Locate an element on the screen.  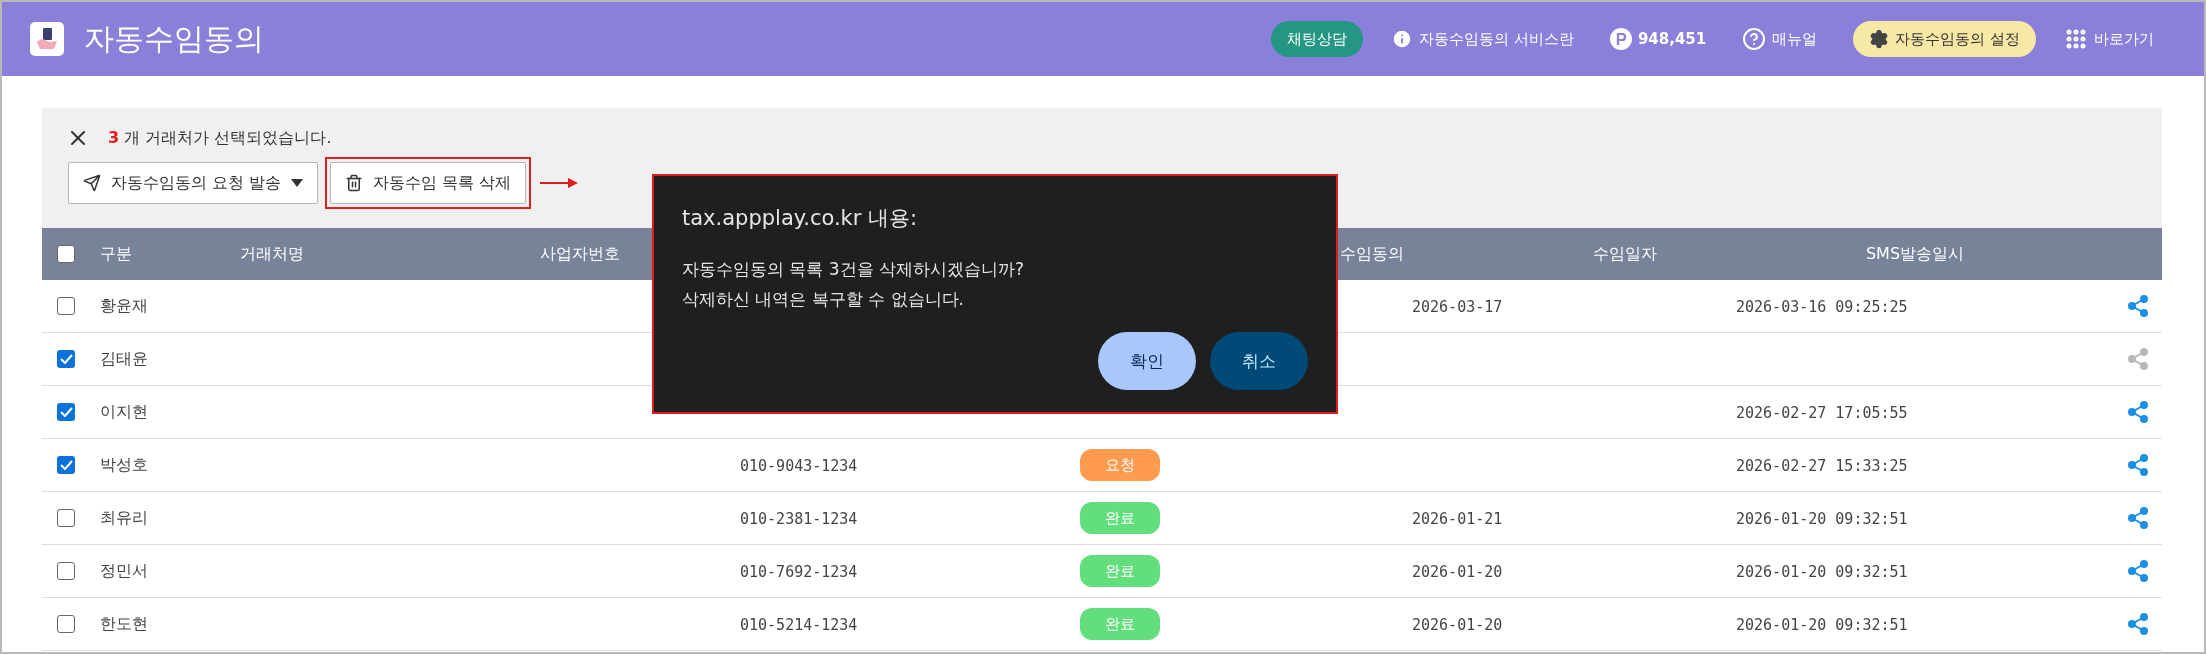
status-badge: 요청 is located at coordinates (1120, 465).